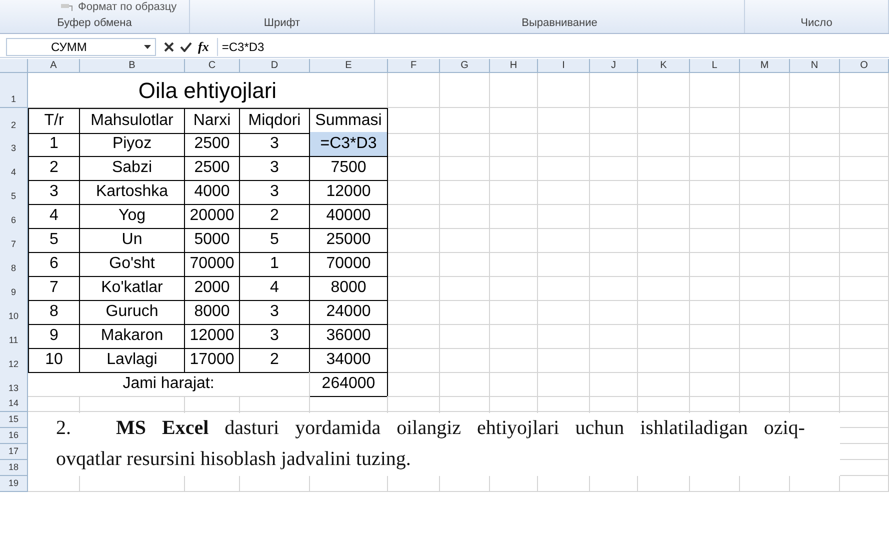  Describe the element at coordinates (864, 66) in the screenshot. I see `column-header: O` at that location.